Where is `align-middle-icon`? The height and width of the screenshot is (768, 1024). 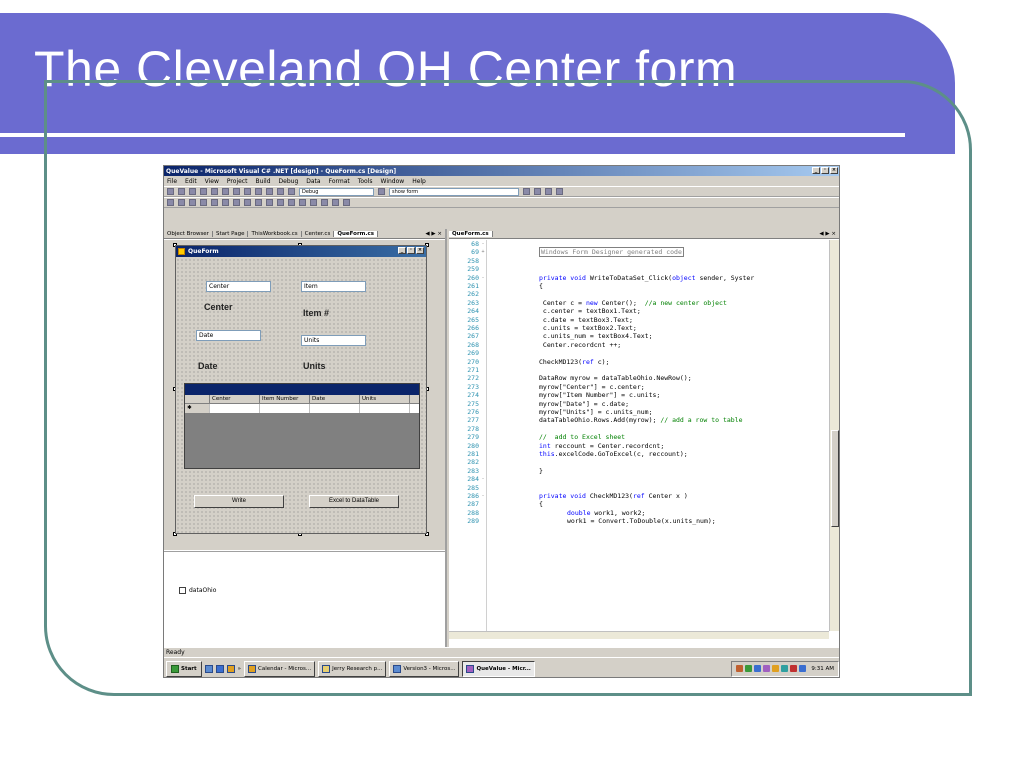
align-middle-icon is located at coordinates (225, 202).